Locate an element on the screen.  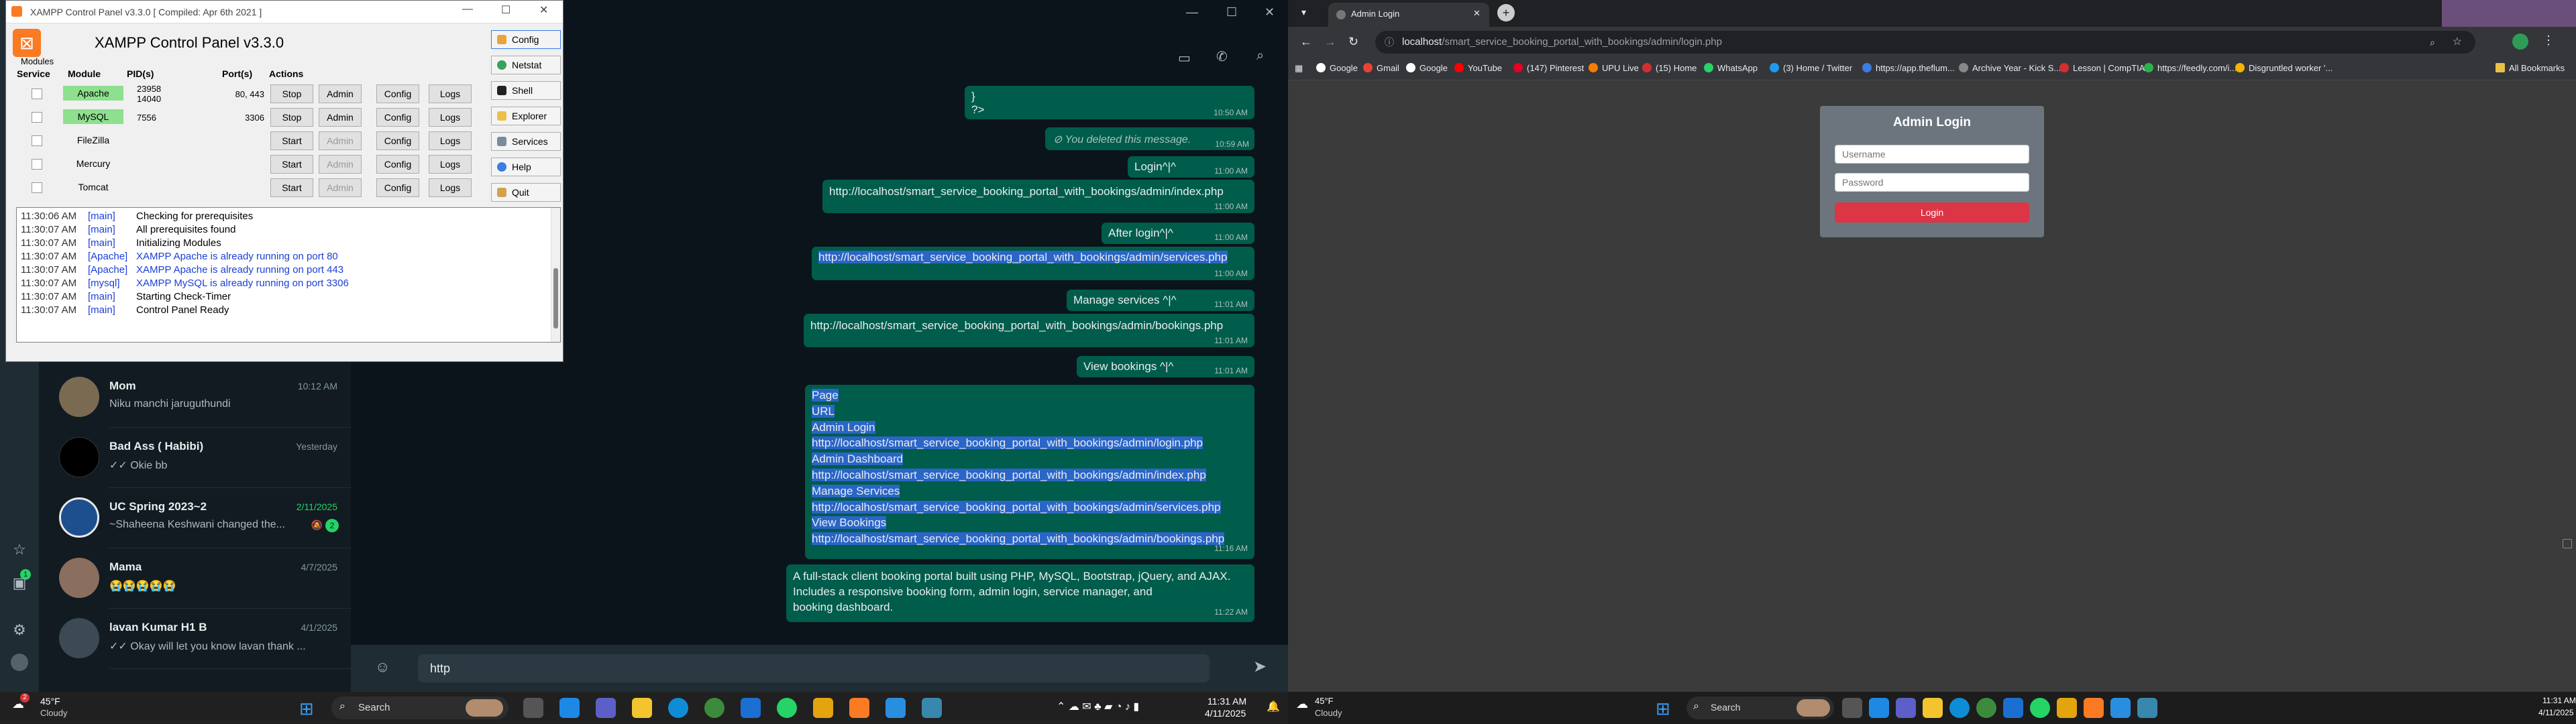
archived-icon: ▣ 1 is located at coordinates (20, 581).